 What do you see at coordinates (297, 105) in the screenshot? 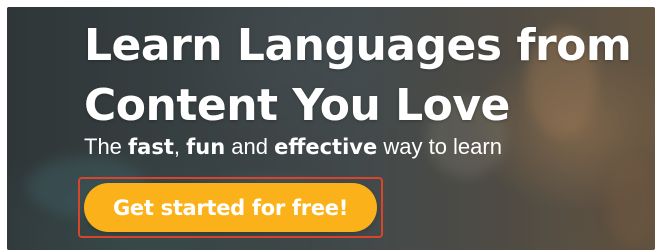
I see `headline-line-2: Content You Love` at bounding box center [297, 105].